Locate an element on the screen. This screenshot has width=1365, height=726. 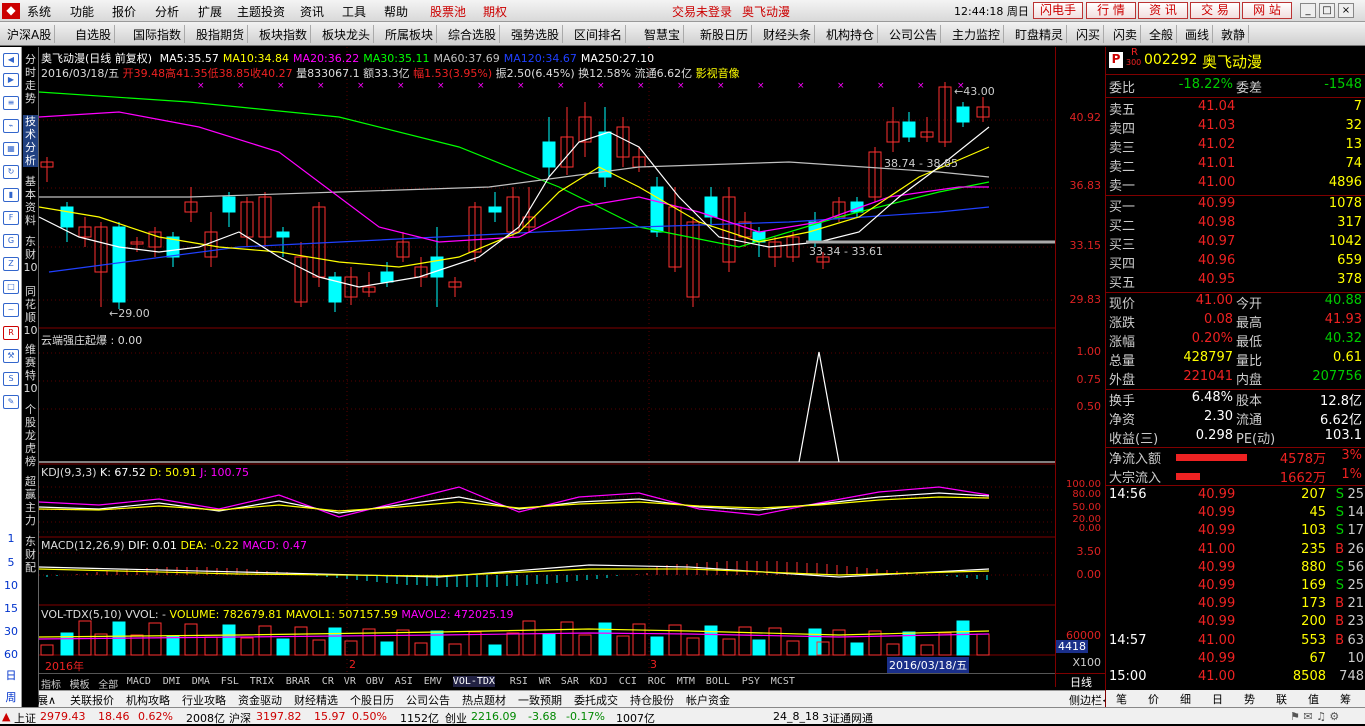
buy-level: 买二 40.98 317 is located at coordinates (1235, 224).